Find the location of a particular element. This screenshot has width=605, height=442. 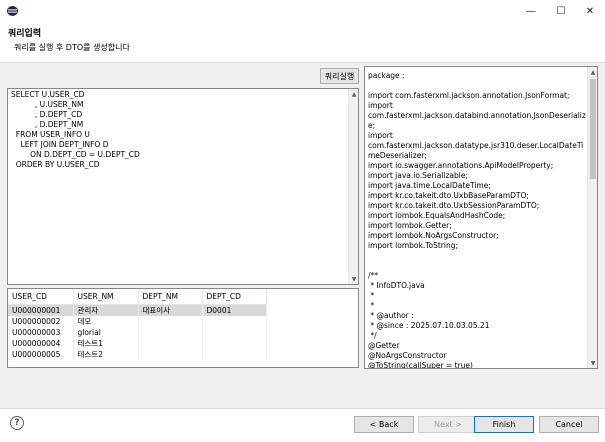

minimize-button: — is located at coordinates (531, 11).